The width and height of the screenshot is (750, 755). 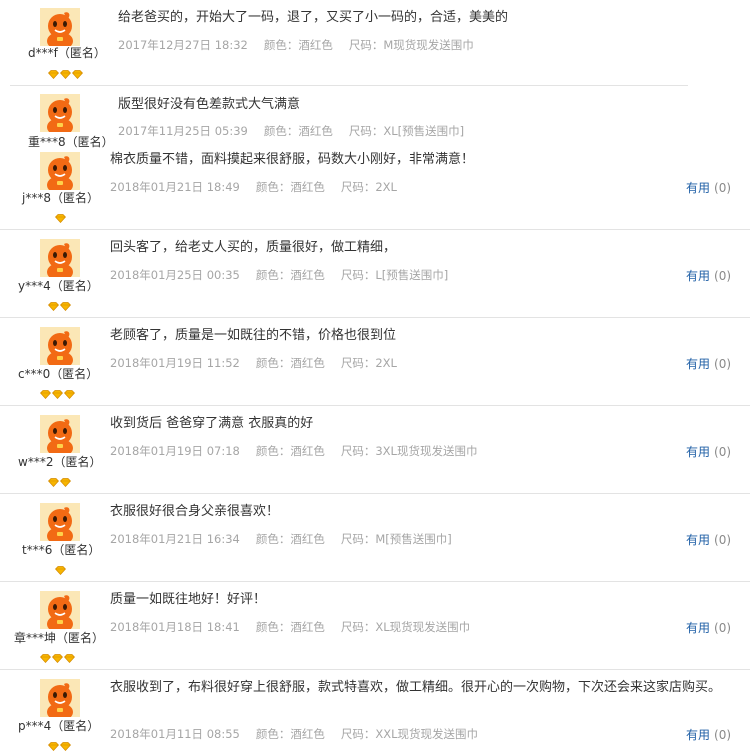 What do you see at coordinates (59, 726) in the screenshot?
I see `reviewer-name: p***4（匿名）` at bounding box center [59, 726].